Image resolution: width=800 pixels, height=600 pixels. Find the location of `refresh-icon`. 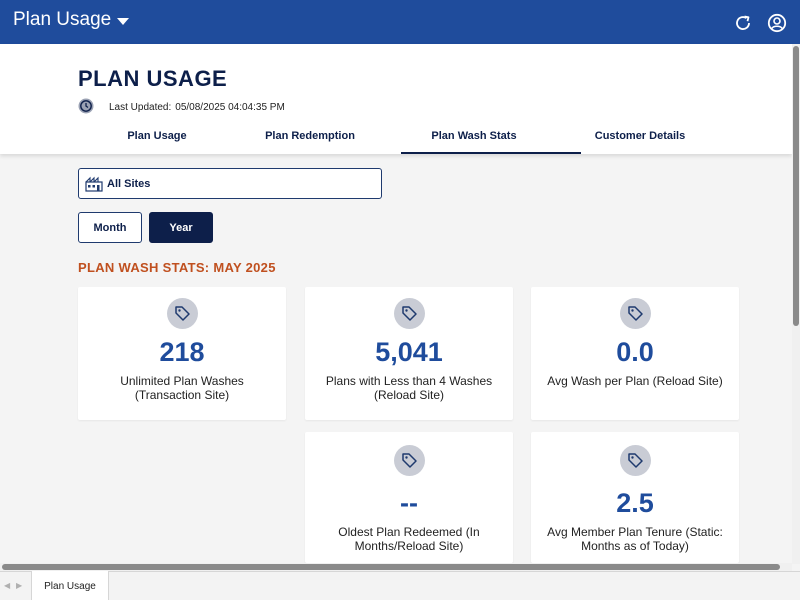

refresh-icon is located at coordinates (743, 23).